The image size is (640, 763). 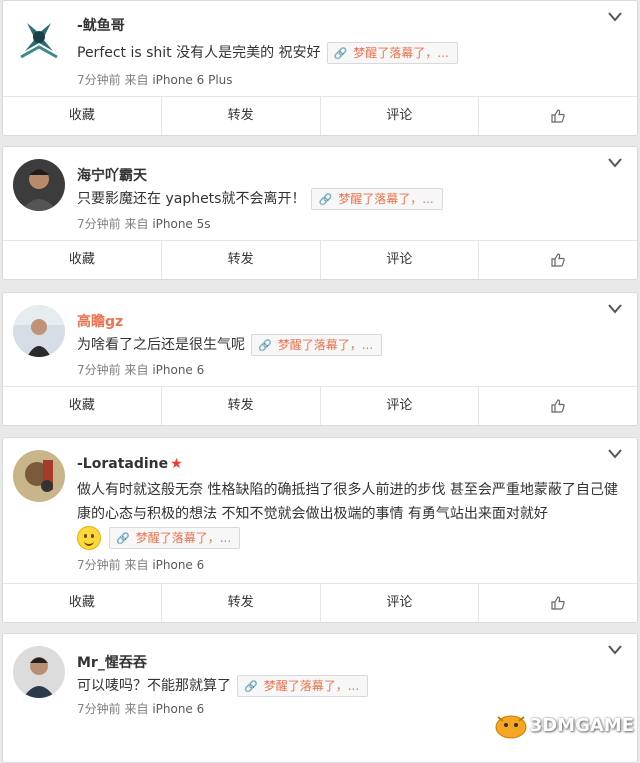 What do you see at coordinates (192, 80) in the screenshot?
I see `device-name: iPhone 6 Plus` at bounding box center [192, 80].